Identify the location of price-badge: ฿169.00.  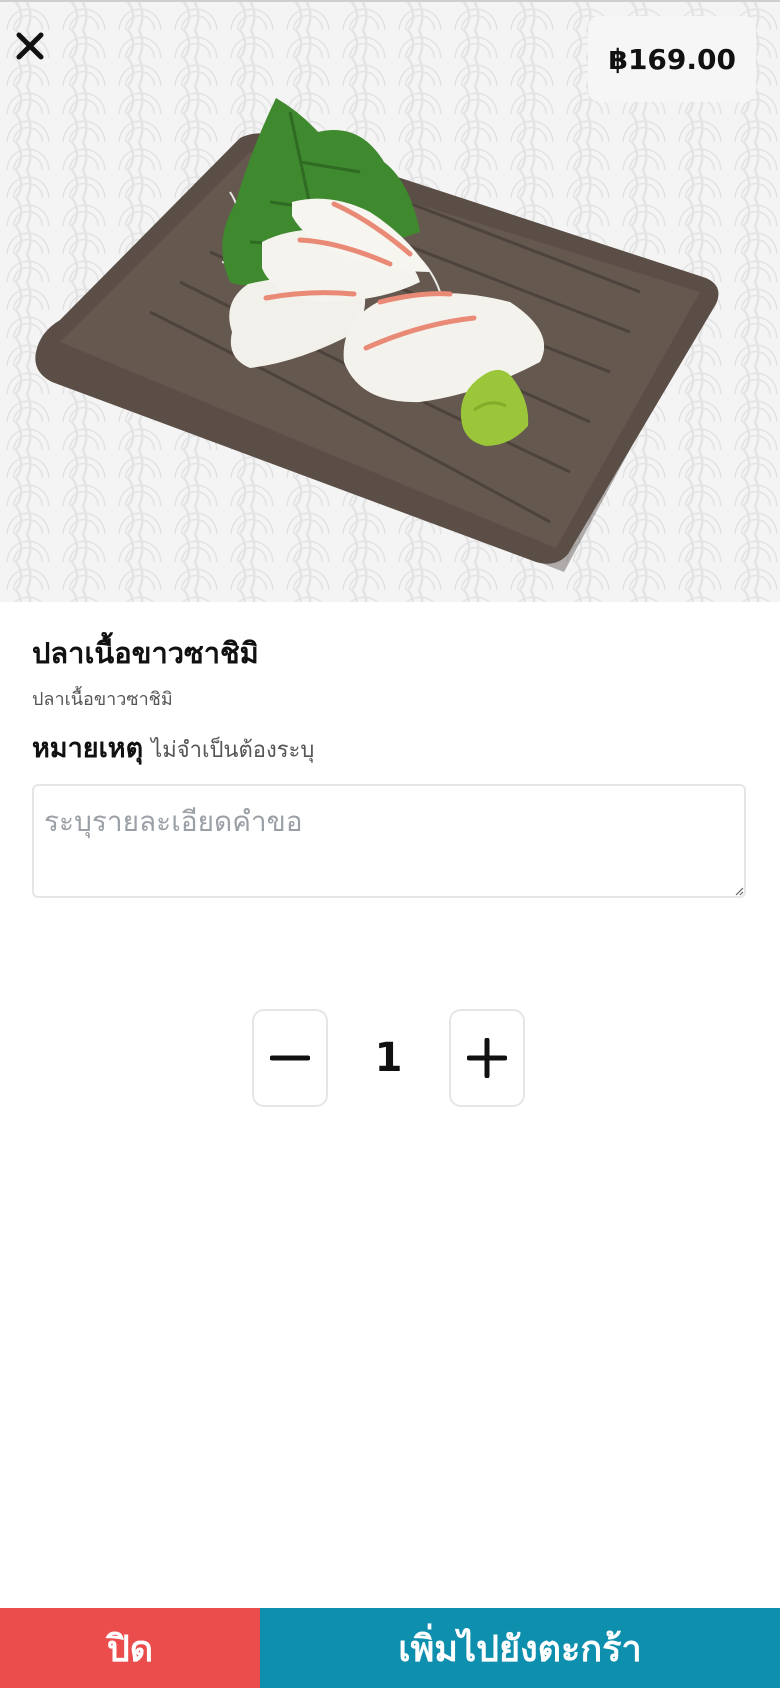
(672, 59).